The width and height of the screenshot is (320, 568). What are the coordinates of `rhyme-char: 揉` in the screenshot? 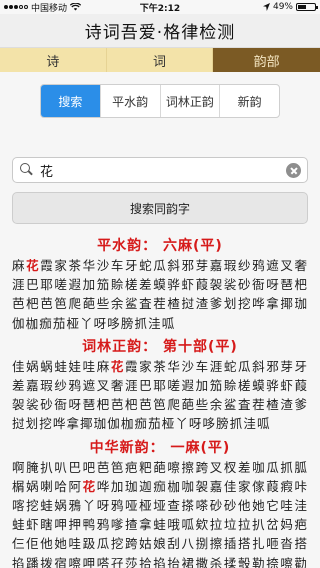 It's located at (230, 561).